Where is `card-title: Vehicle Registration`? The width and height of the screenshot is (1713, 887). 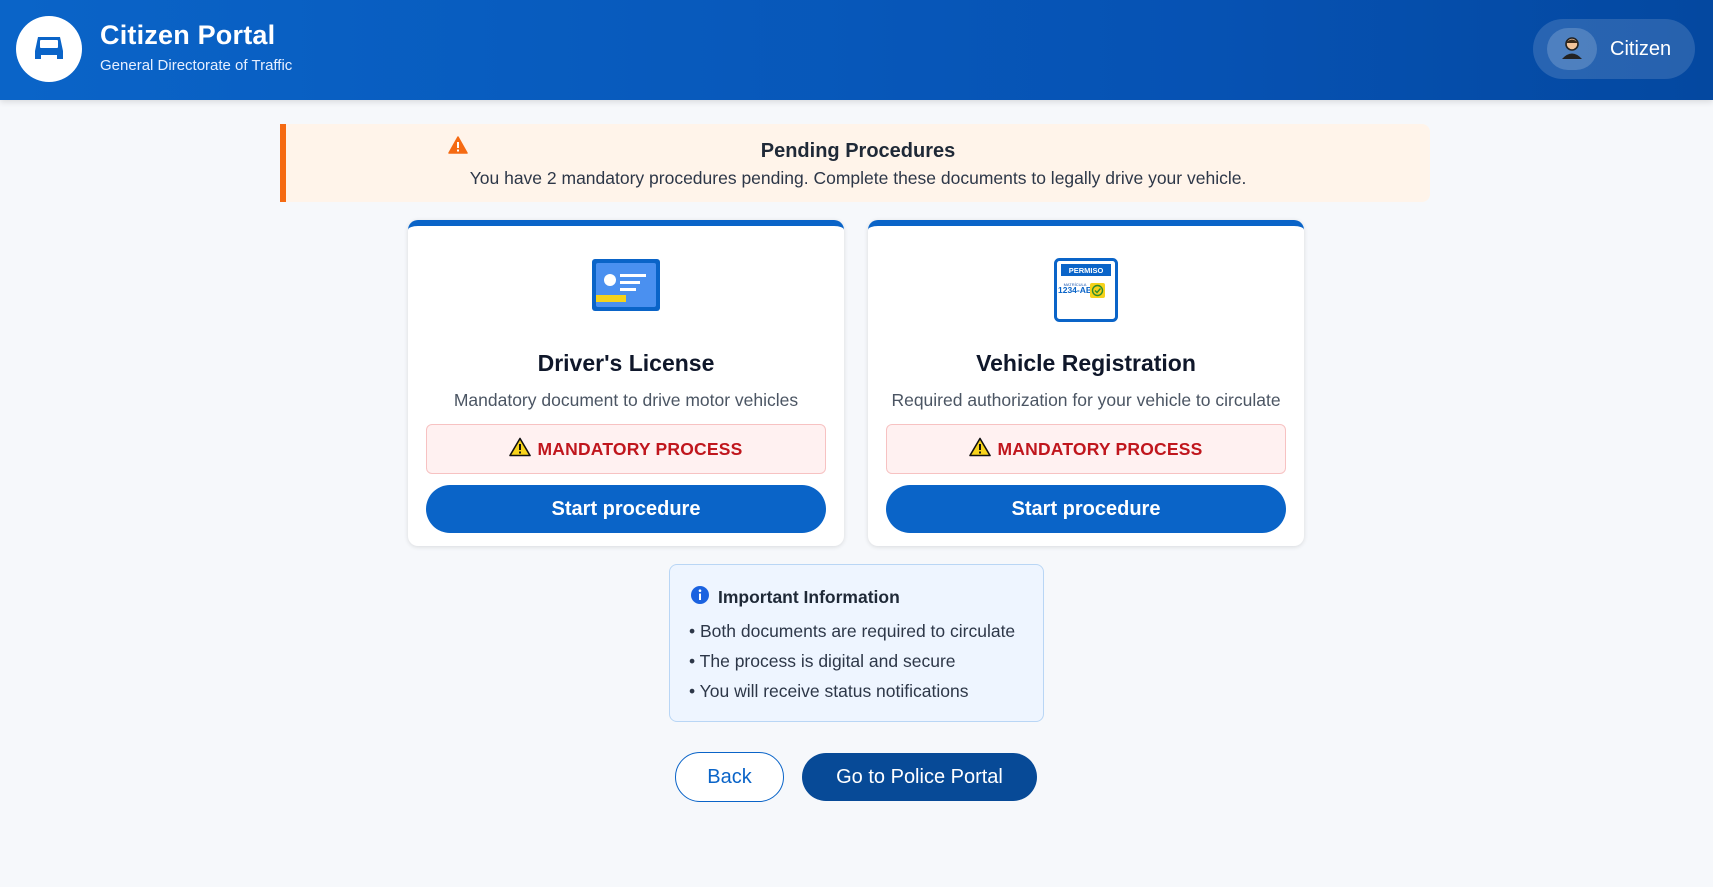 card-title: Vehicle Registration is located at coordinates (1086, 363).